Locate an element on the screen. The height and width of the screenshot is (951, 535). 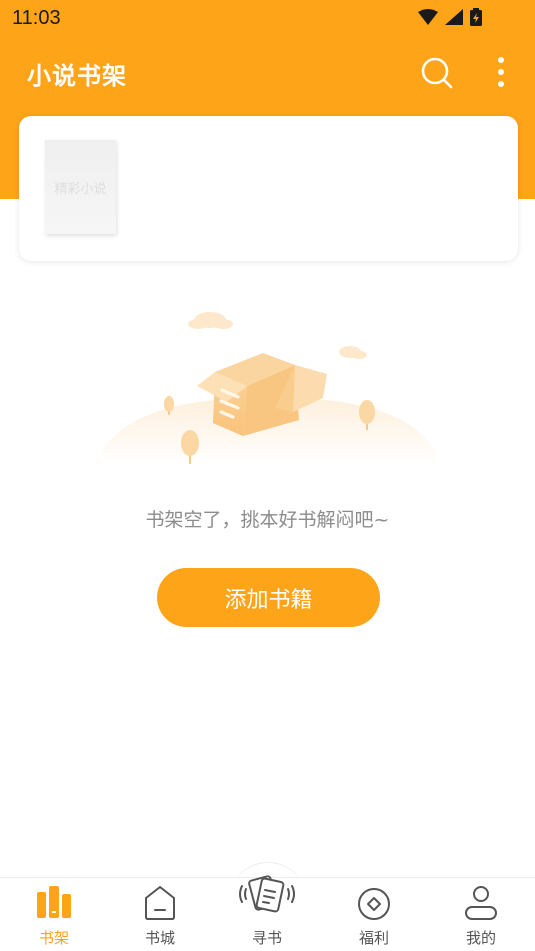
nav-item-bookstore: 书城 is located at coordinates (160, 914).